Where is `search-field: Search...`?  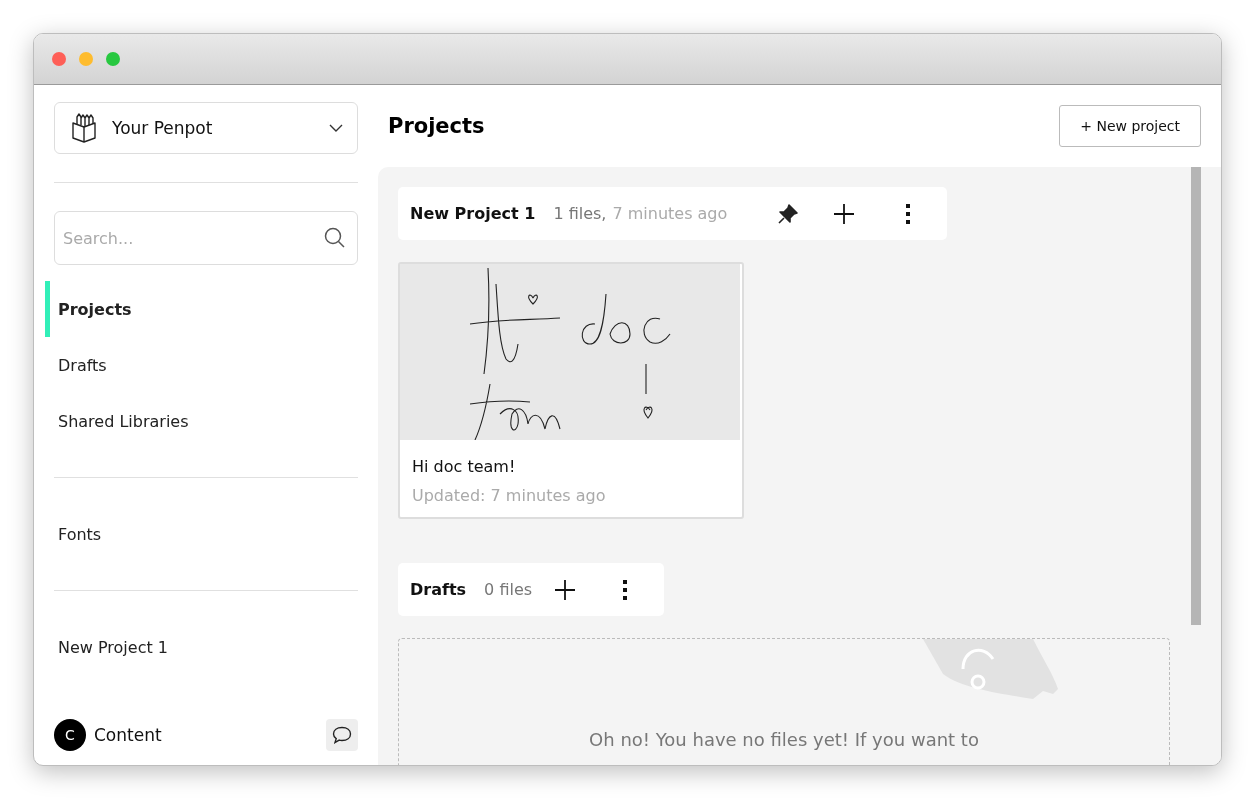 search-field: Search... is located at coordinates (206, 238).